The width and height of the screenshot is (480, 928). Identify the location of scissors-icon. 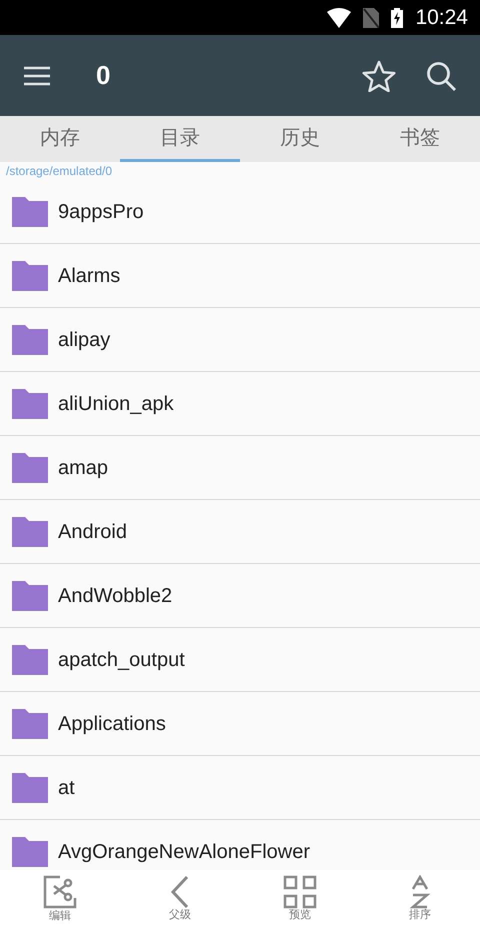
(60, 892).